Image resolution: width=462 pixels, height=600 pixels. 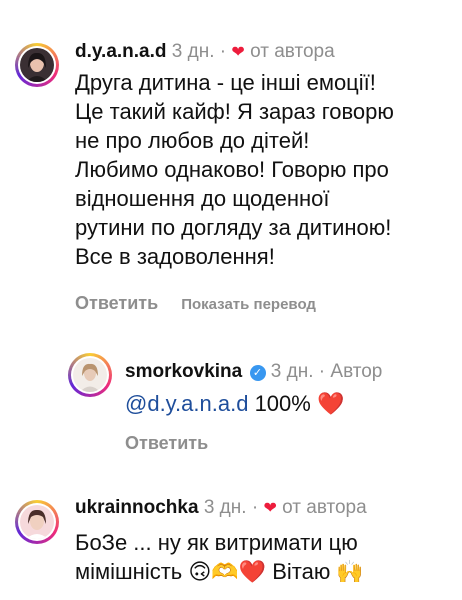 What do you see at coordinates (175, 256) in the screenshot?
I see `comment-line: Все в задоволення!` at bounding box center [175, 256].